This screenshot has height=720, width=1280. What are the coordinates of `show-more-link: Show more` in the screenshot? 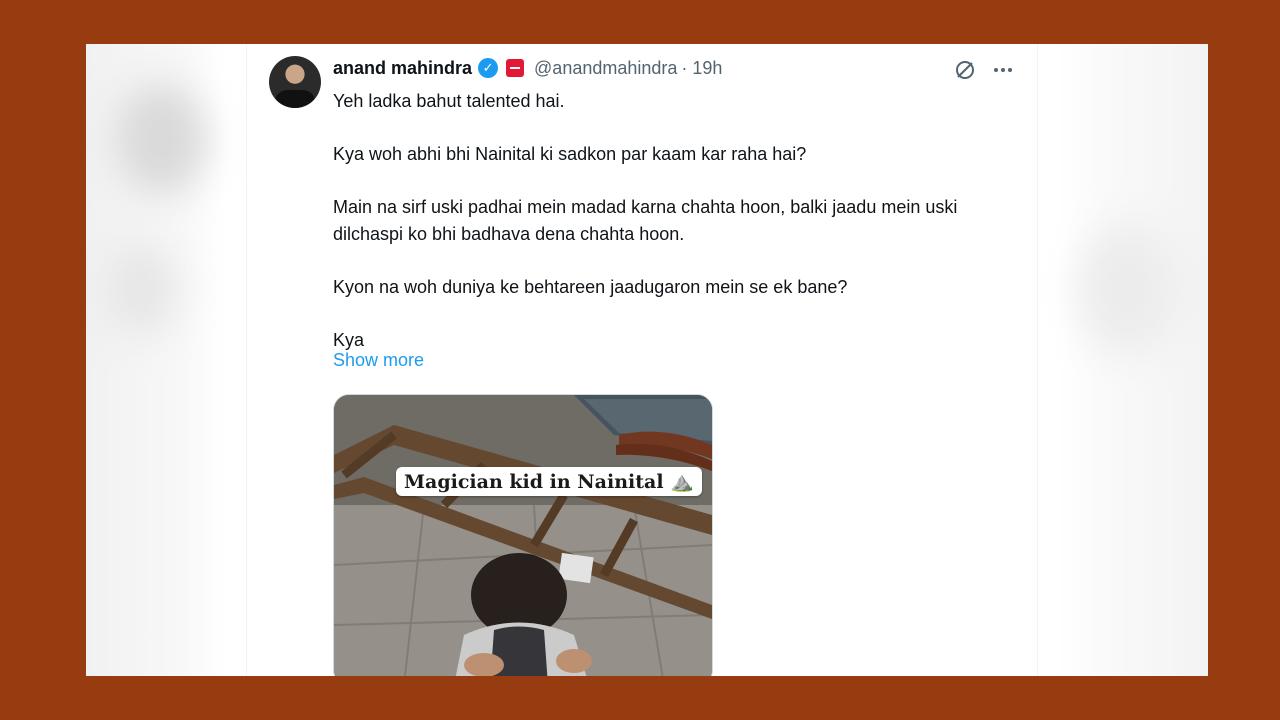 It's located at (378, 360).